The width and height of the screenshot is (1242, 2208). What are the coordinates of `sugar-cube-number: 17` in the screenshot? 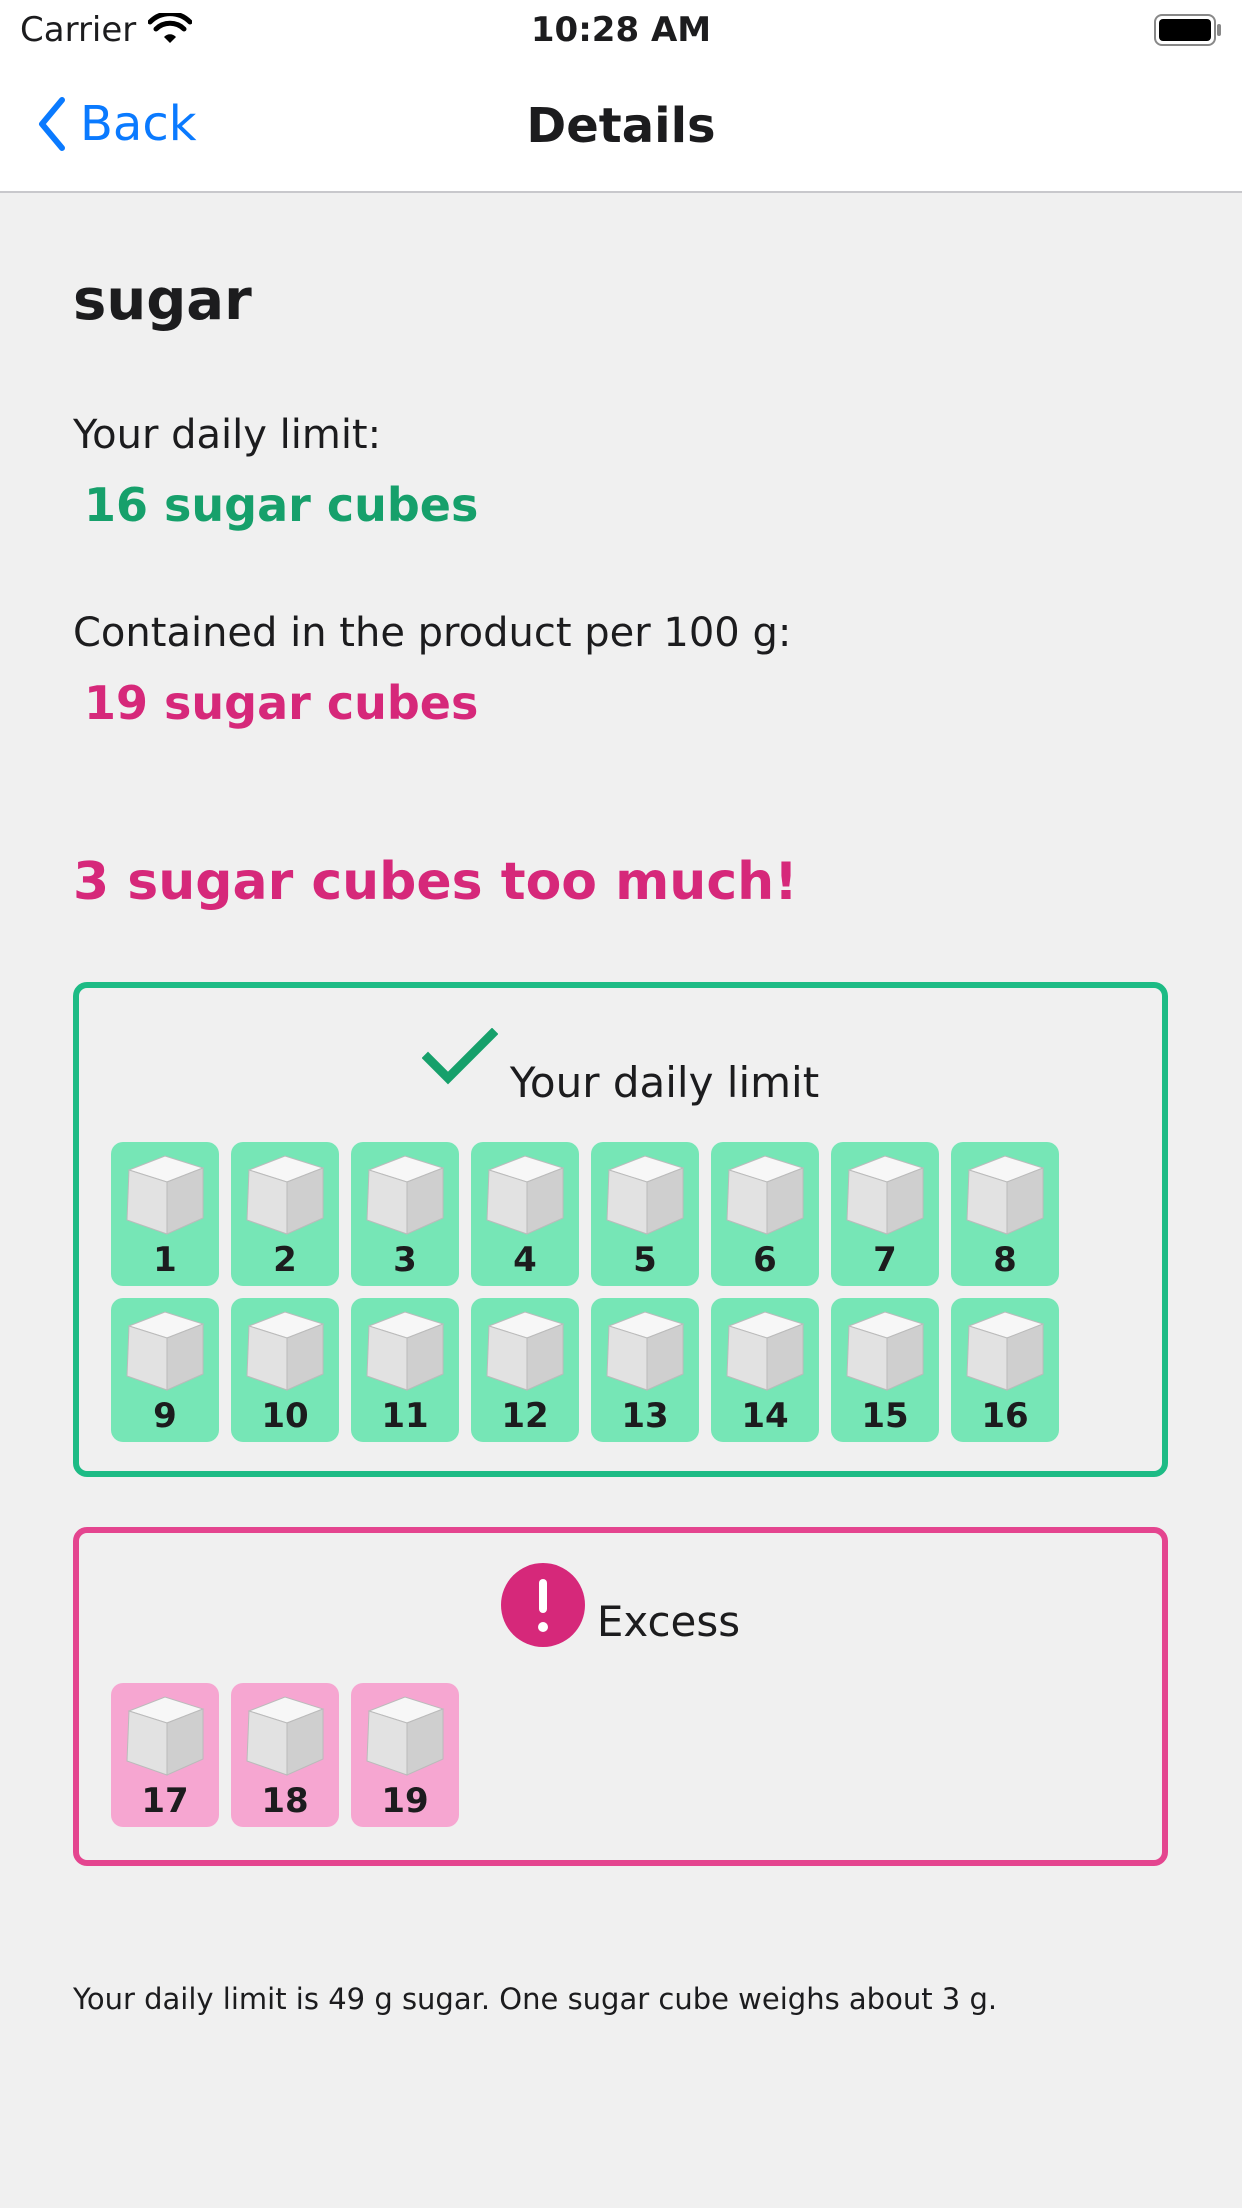 It's located at (165, 1801).